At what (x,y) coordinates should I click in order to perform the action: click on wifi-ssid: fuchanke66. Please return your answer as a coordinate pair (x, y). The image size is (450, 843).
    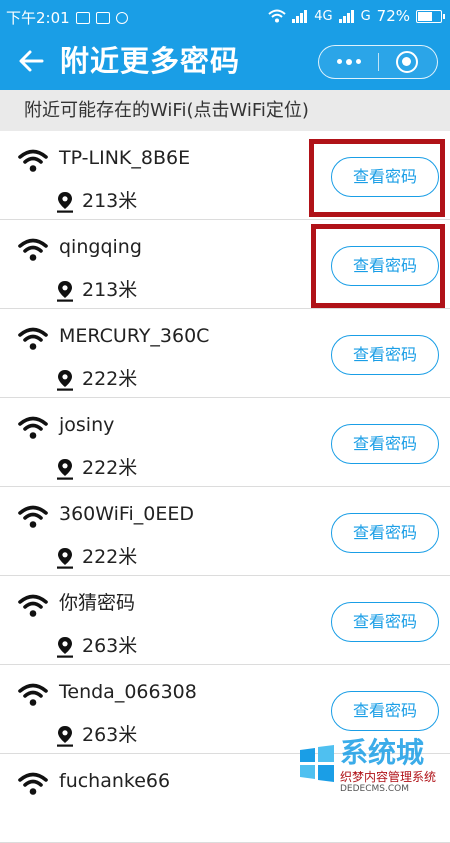
    Looking at the image, I should click on (115, 781).